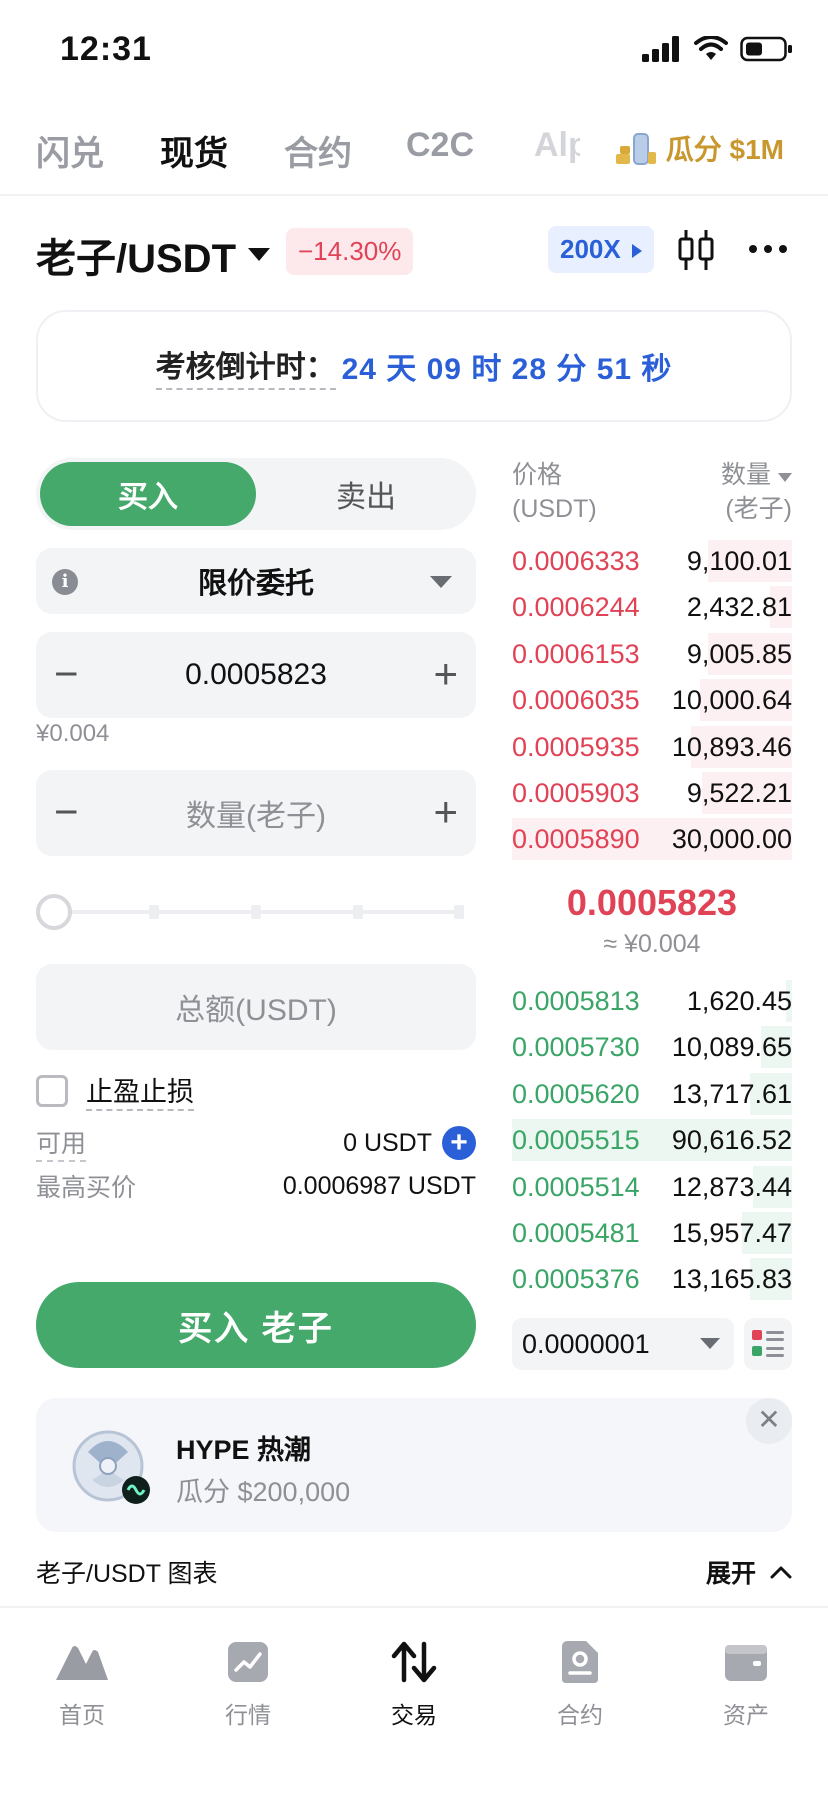  I want to click on nav-home-label: 首页, so click(82, 1715).